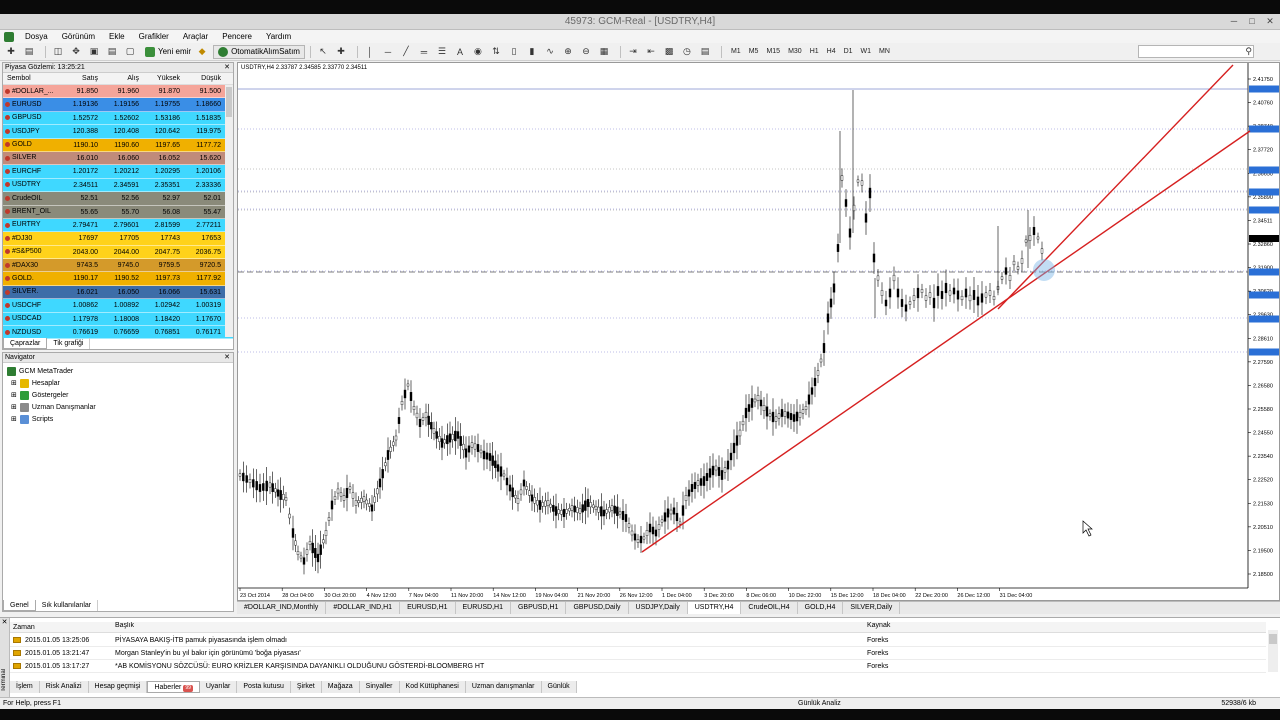  What do you see at coordinates (229, 211) in the screenshot?
I see `market-watch-scrollbar` at bounding box center [229, 211].